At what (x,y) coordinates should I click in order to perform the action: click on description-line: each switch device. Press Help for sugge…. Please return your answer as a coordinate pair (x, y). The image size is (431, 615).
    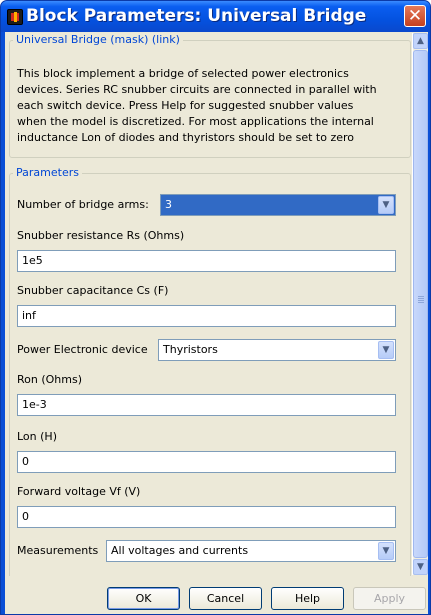
    Looking at the image, I should click on (185, 105).